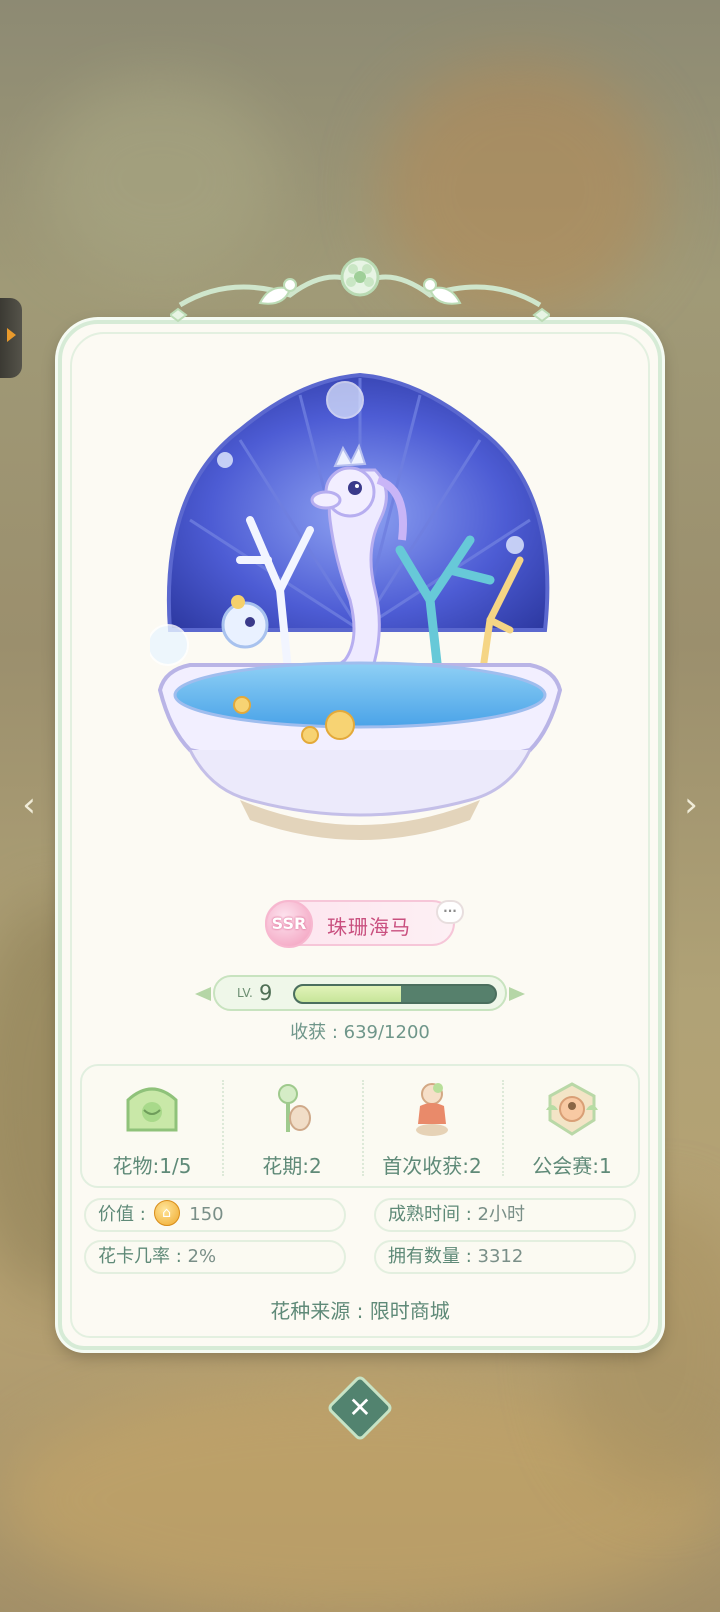 The image size is (720, 1612). What do you see at coordinates (500, 1256) in the screenshot?
I see `owned-count-value: 3312` at bounding box center [500, 1256].